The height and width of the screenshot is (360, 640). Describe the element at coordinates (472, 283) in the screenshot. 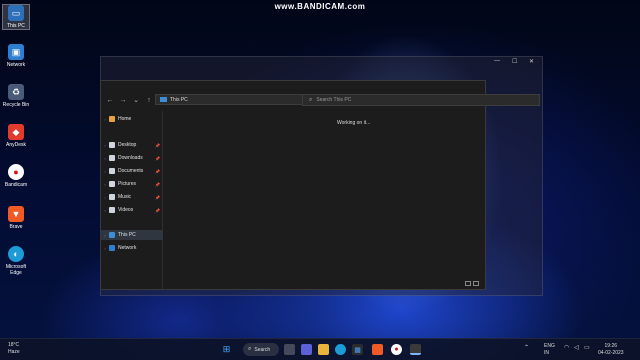

I see `view-toggle` at that location.